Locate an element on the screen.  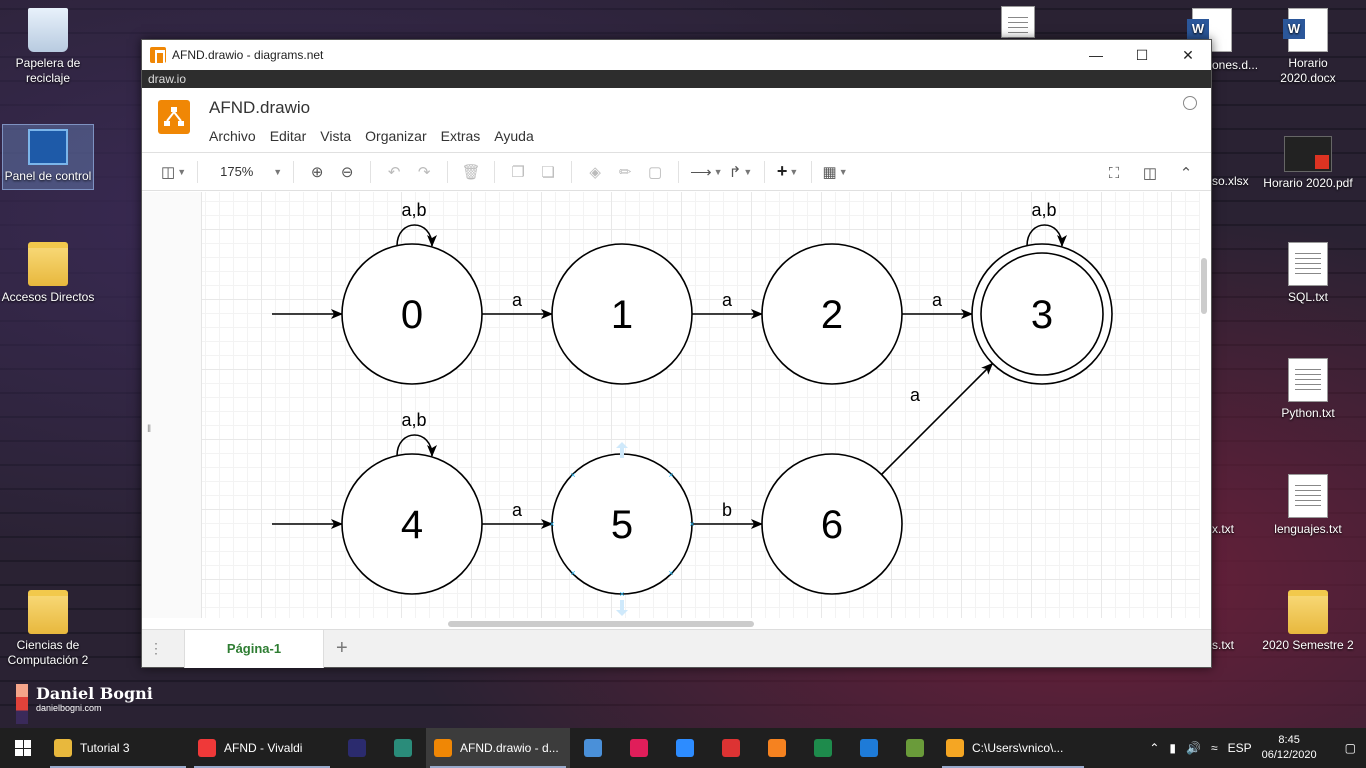
zoom-out-icon: ⊖ is located at coordinates (347, 172).